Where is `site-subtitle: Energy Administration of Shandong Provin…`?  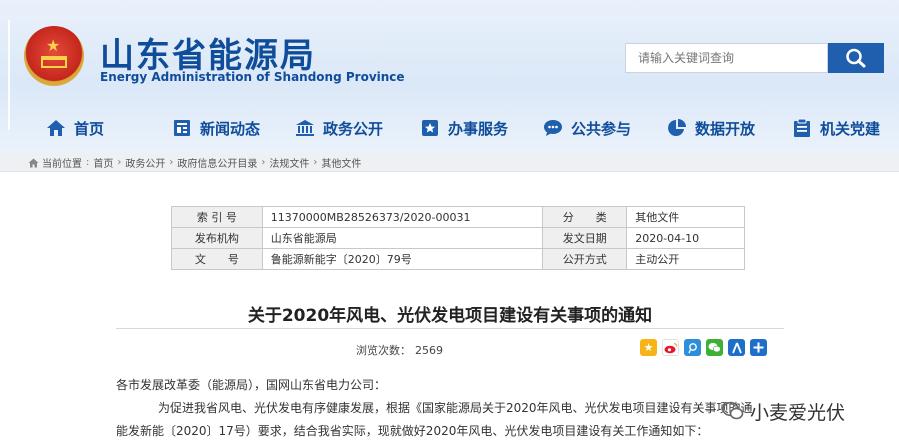 site-subtitle: Energy Administration of Shandong Provin… is located at coordinates (252, 77).